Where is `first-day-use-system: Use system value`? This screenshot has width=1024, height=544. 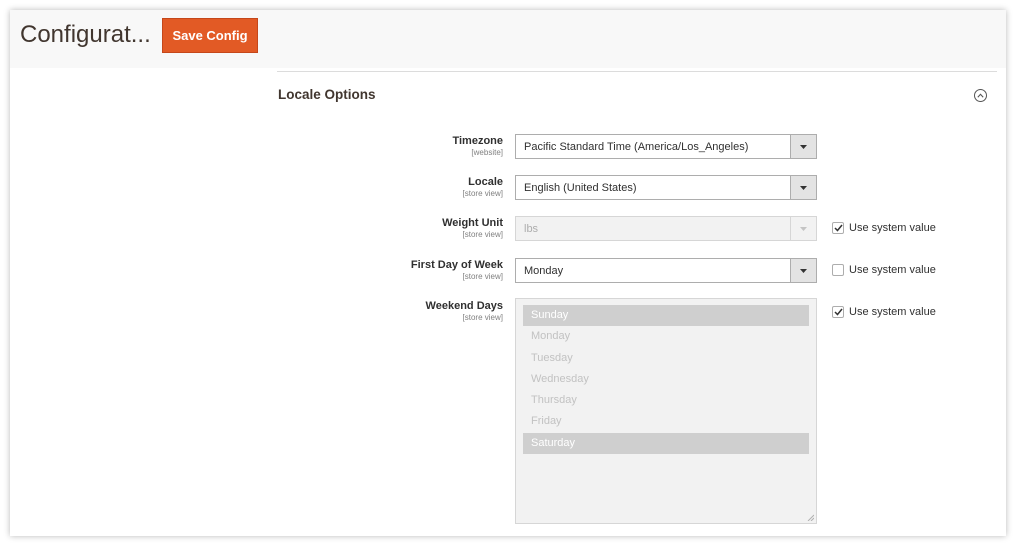
first-day-use-system: Use system value is located at coordinates (884, 270).